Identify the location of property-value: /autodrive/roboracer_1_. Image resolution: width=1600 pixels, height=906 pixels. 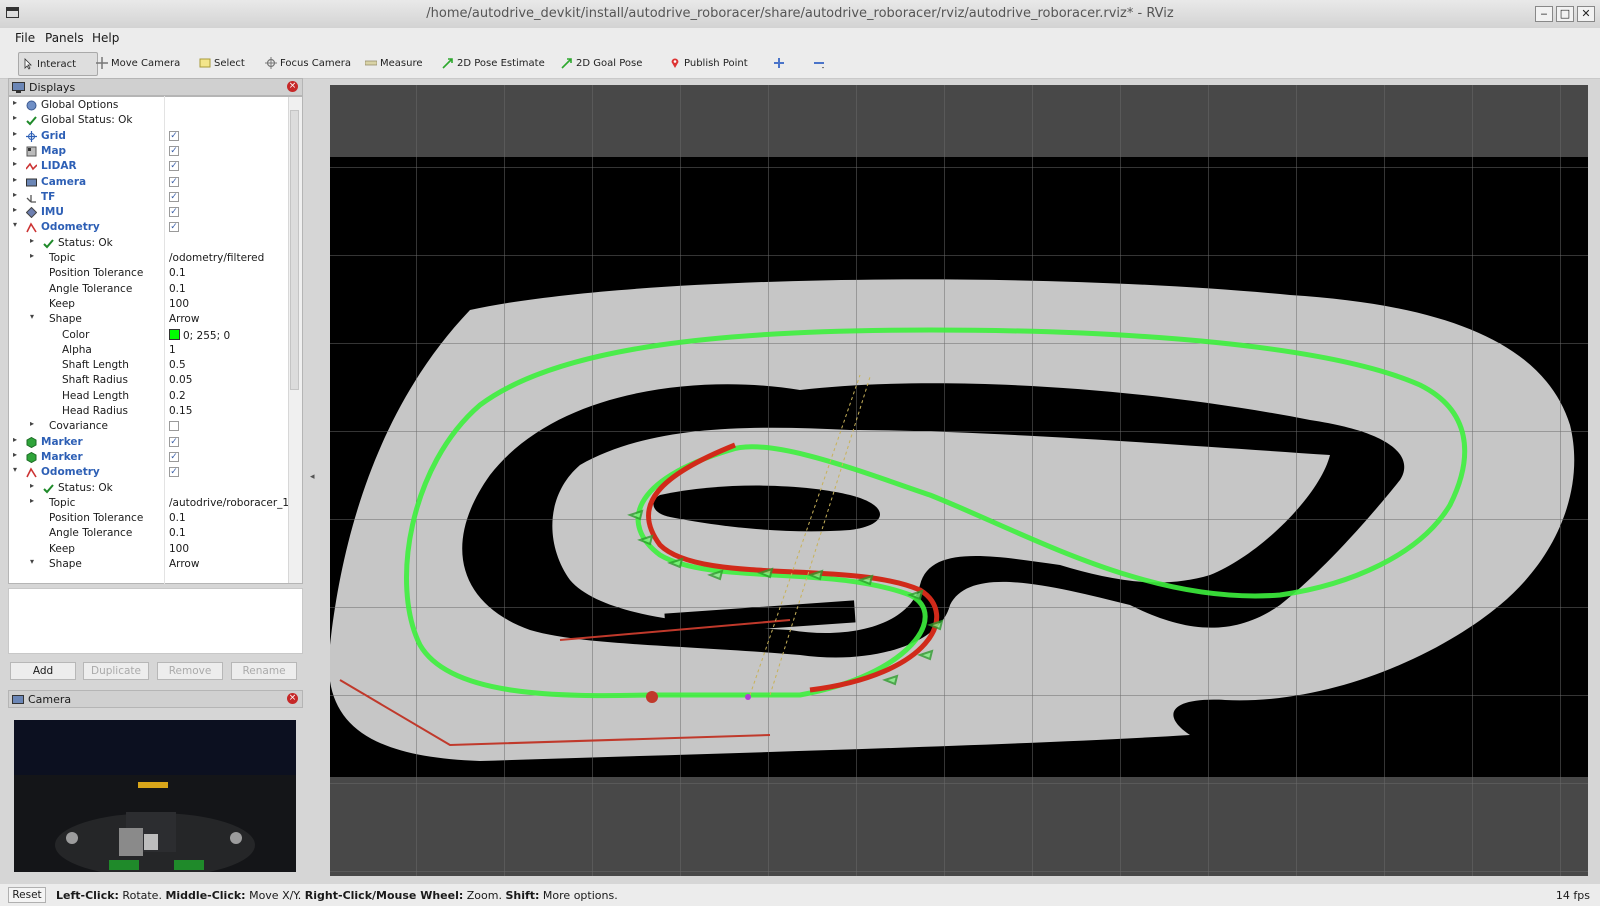
(231, 503).